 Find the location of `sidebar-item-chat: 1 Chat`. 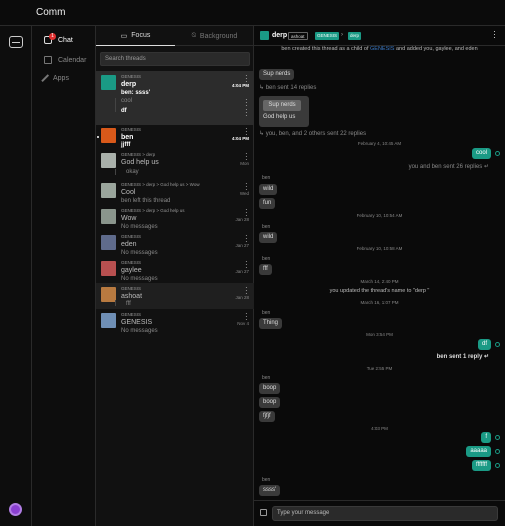

sidebar-item-chat: 1 Chat is located at coordinates (58, 40).